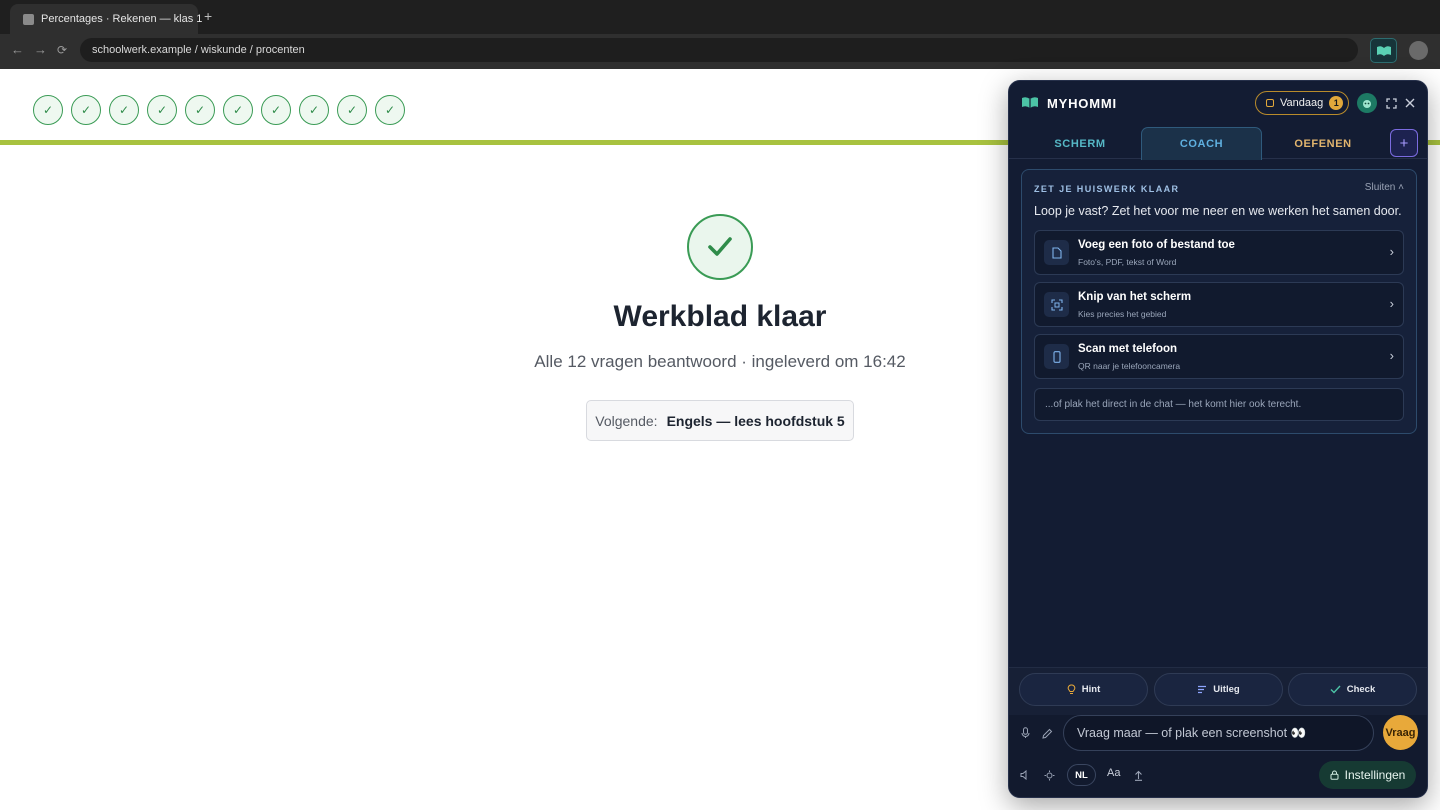 Image resolution: width=1440 pixels, height=810 pixels. Describe the element at coordinates (1071, 689) in the screenshot. I see `lightbulb-icon` at that location.